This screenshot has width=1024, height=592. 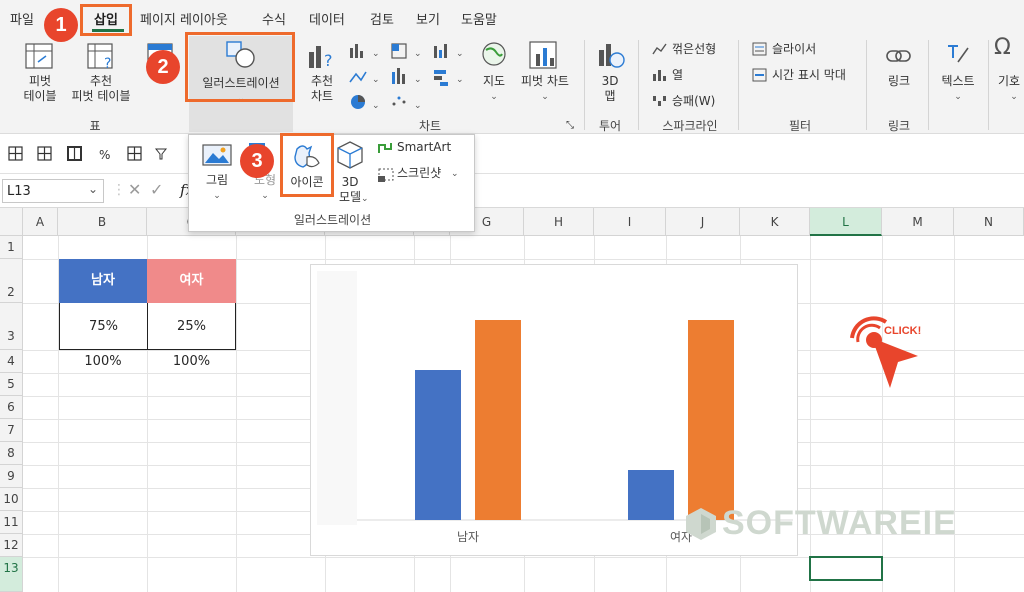 What do you see at coordinates (163, 67) in the screenshot?
I see `step2-badge: 2` at bounding box center [163, 67].